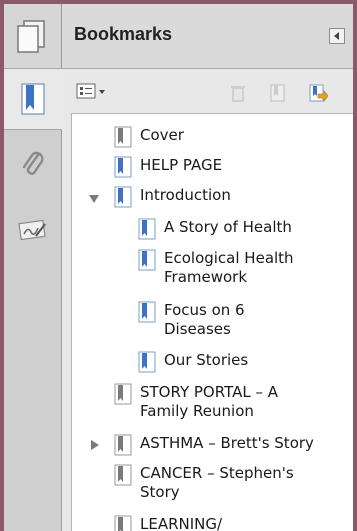 Image resolution: width=357 pixels, height=531 pixels. I want to click on trash-icon, so click(238, 93).